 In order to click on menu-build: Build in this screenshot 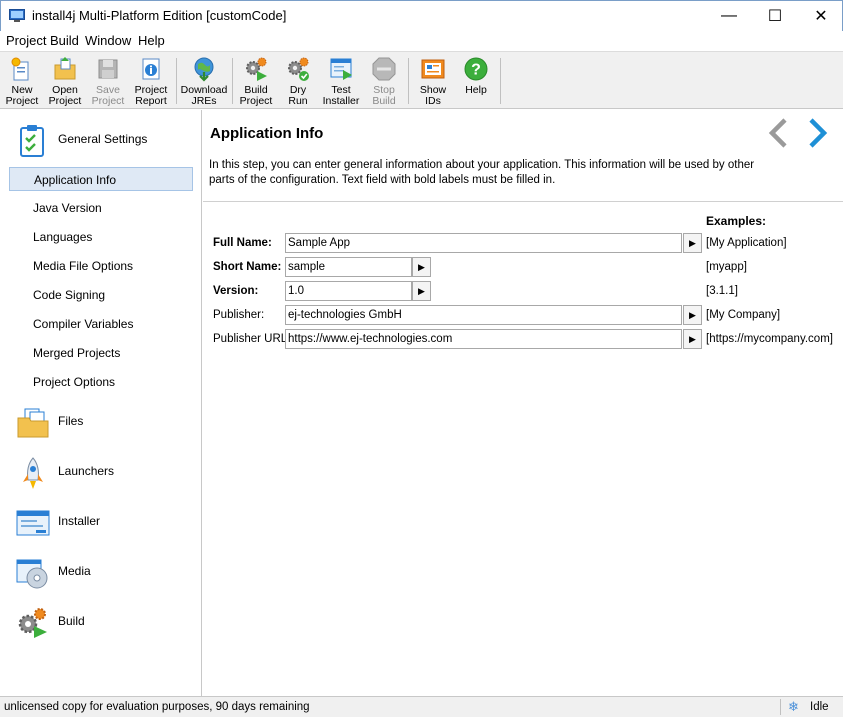, I will do `click(64, 40)`.